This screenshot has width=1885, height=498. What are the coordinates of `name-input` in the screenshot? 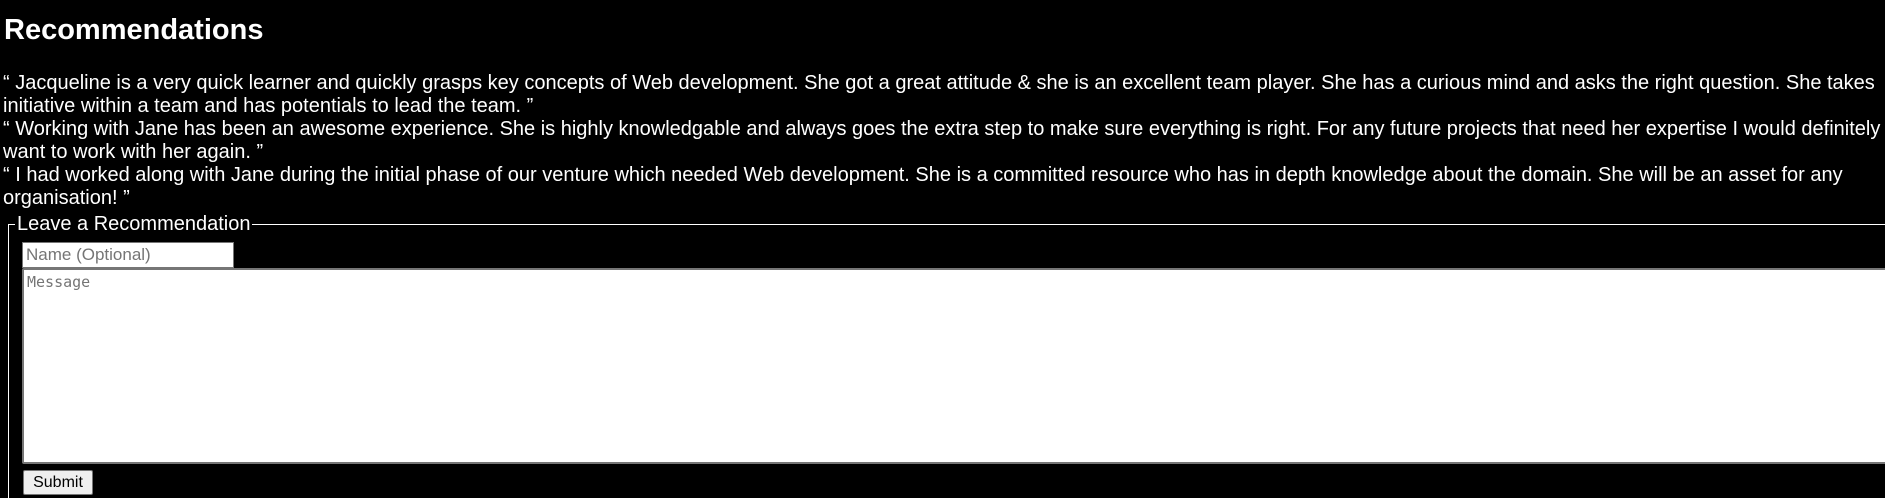 It's located at (128, 255).